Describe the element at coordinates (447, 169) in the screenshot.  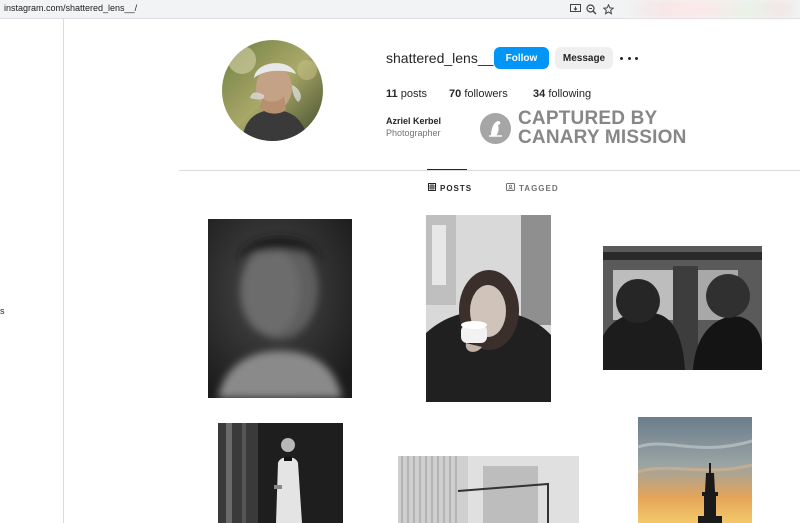
I see `active-tab-indicator` at that location.